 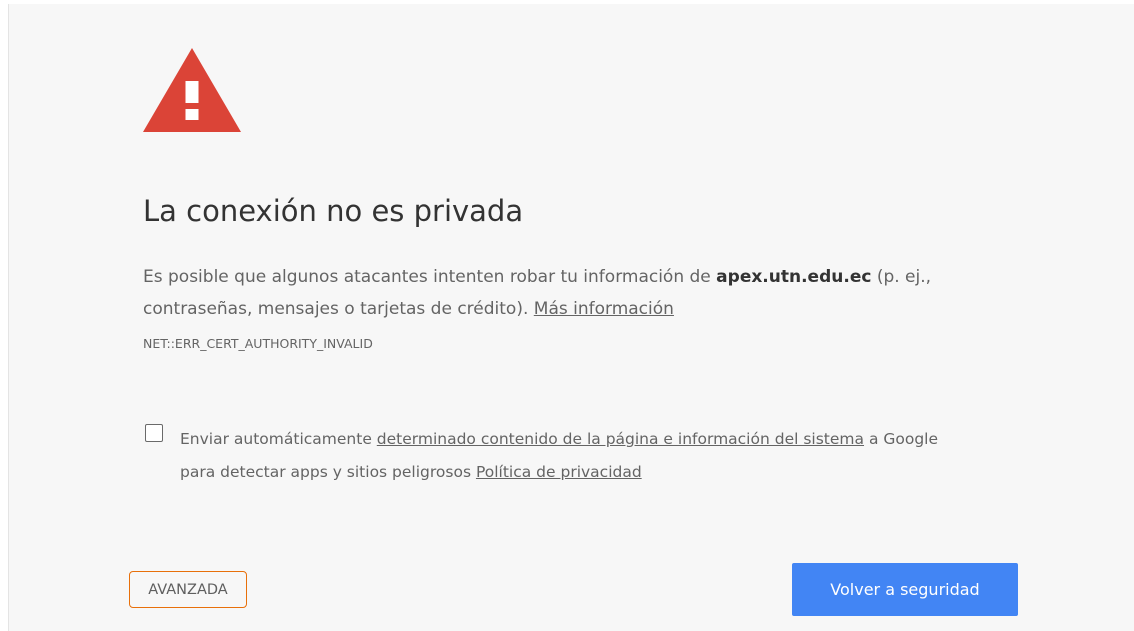 I want to click on warning-triangle-icon, so click(x=192, y=90).